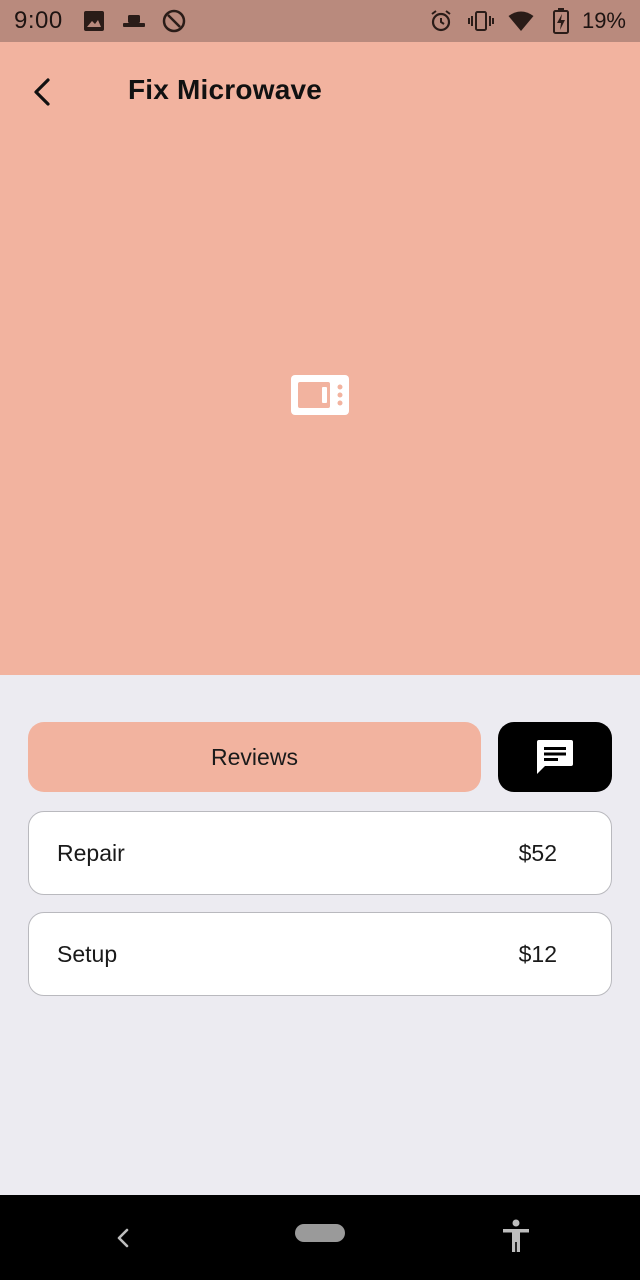 Image resolution: width=640 pixels, height=1280 pixels. I want to click on hat-icon, so click(134, 21).